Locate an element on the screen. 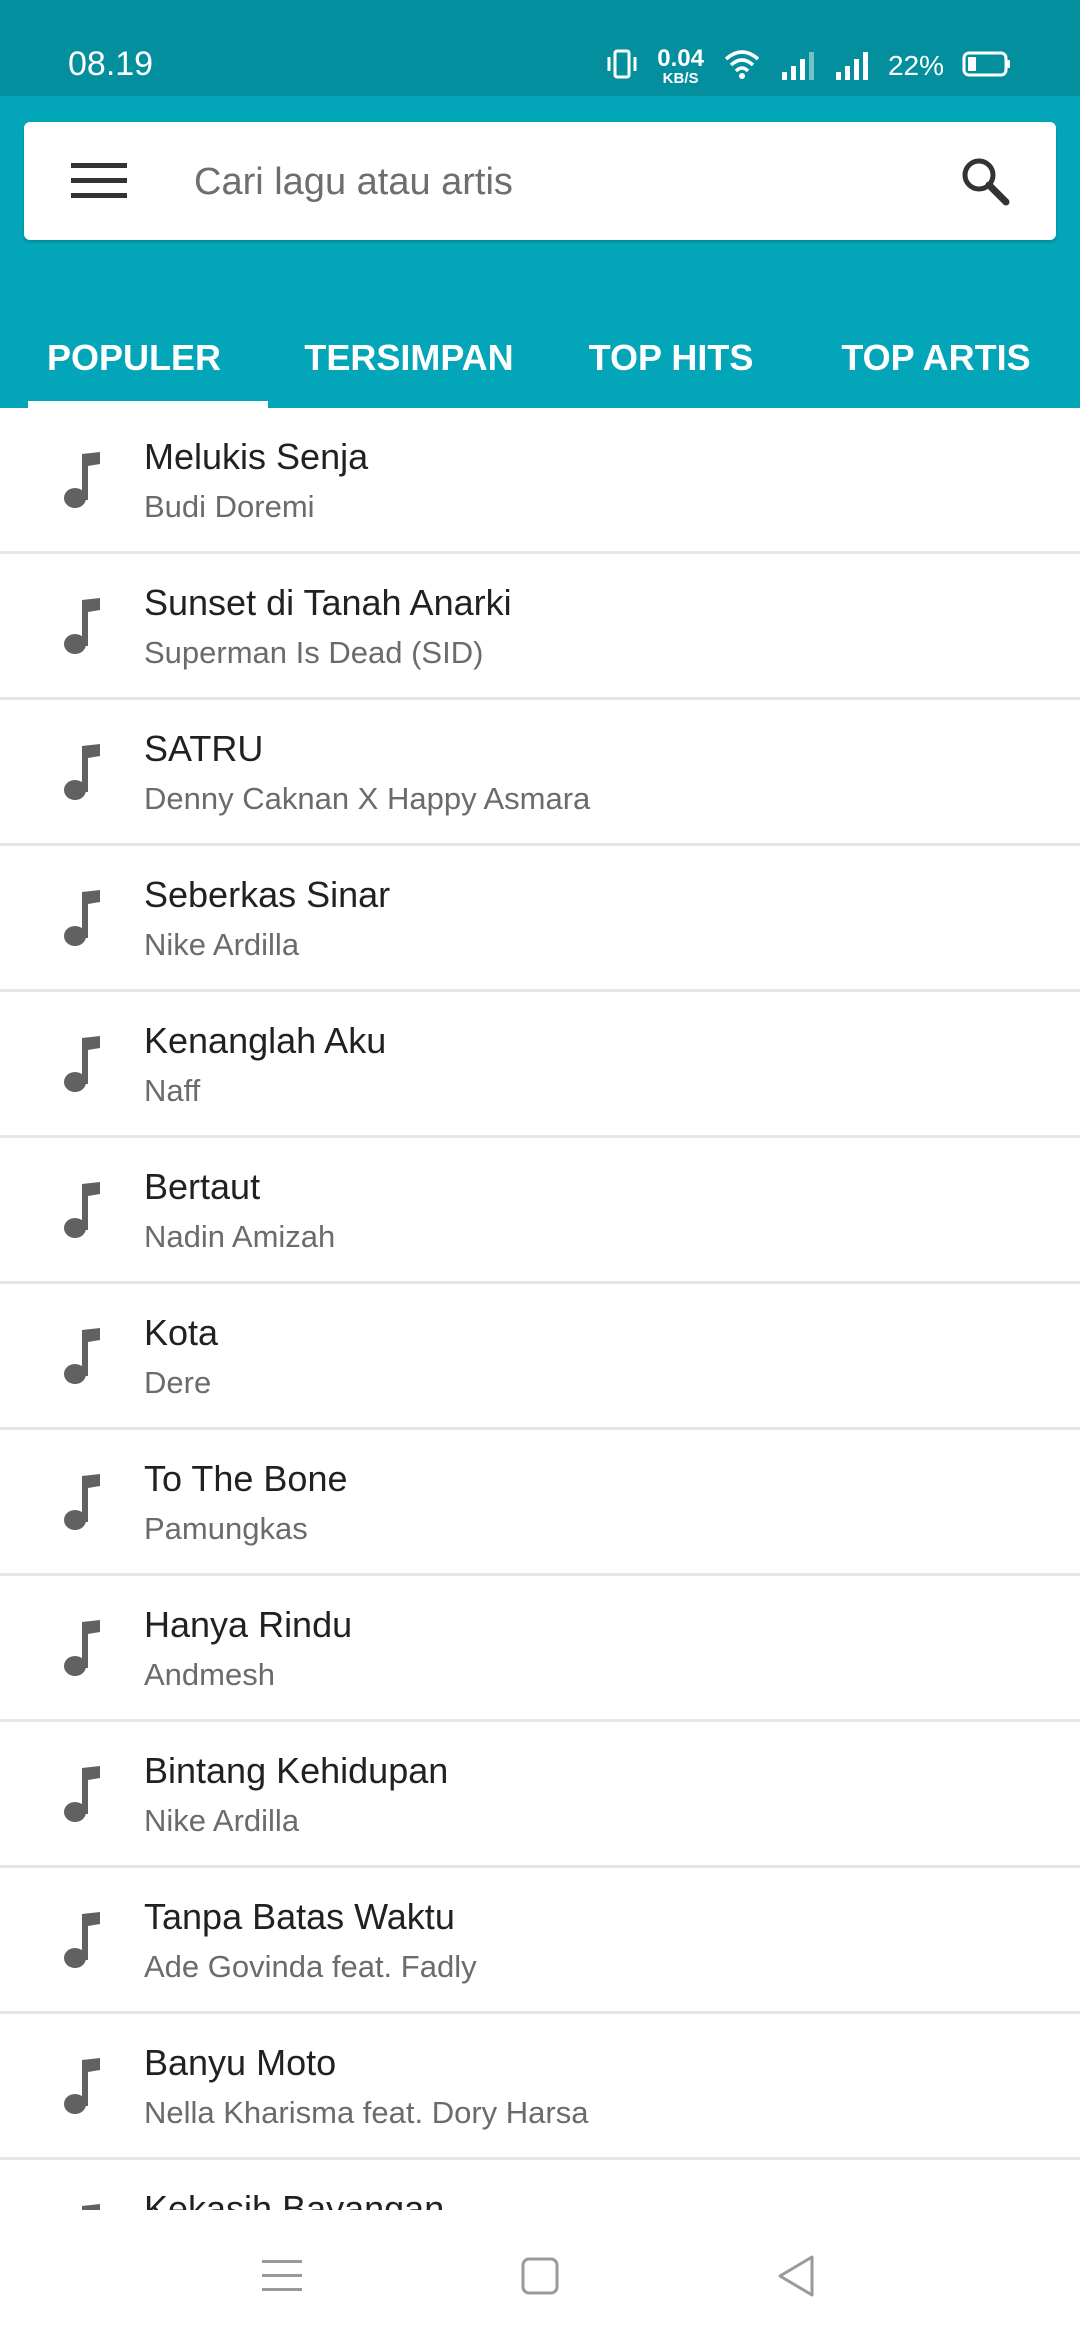  search-button is located at coordinates (985, 181).